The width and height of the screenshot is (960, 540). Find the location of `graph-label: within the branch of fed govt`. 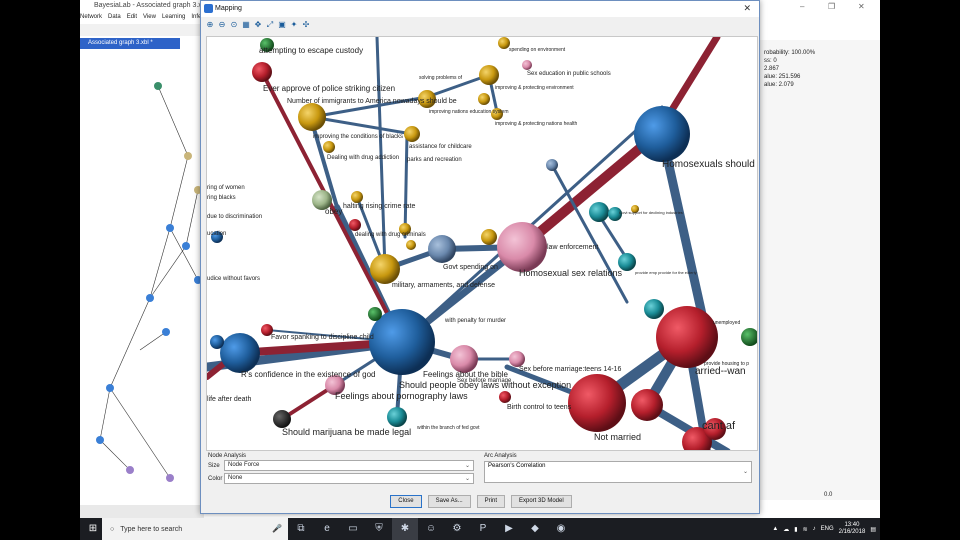

graph-label: within the branch of fed govt is located at coordinates (448, 428).